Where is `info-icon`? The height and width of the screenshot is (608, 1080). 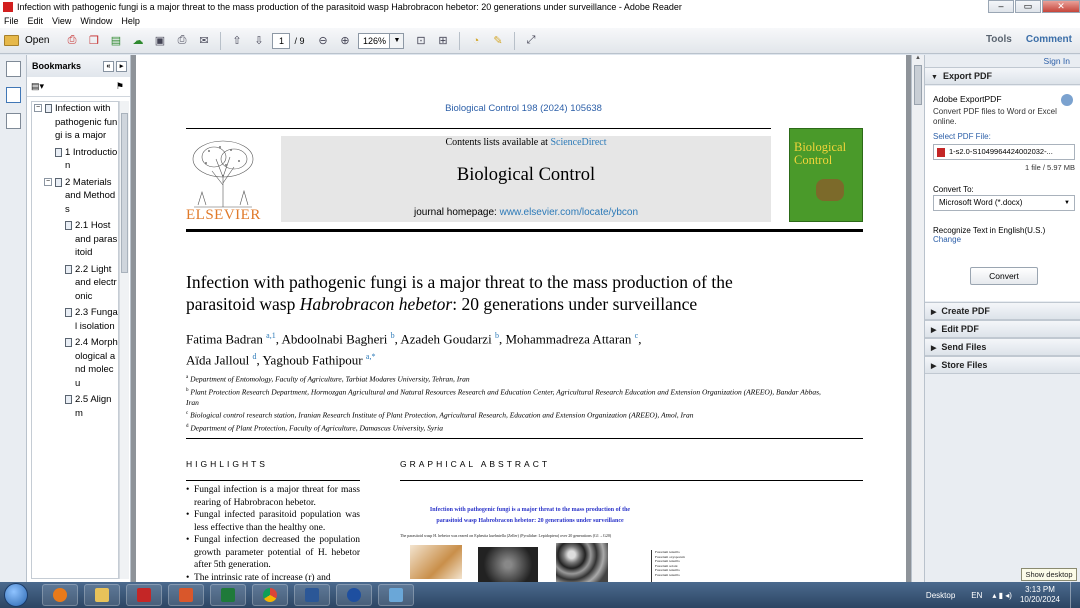 info-icon is located at coordinates (1067, 100).